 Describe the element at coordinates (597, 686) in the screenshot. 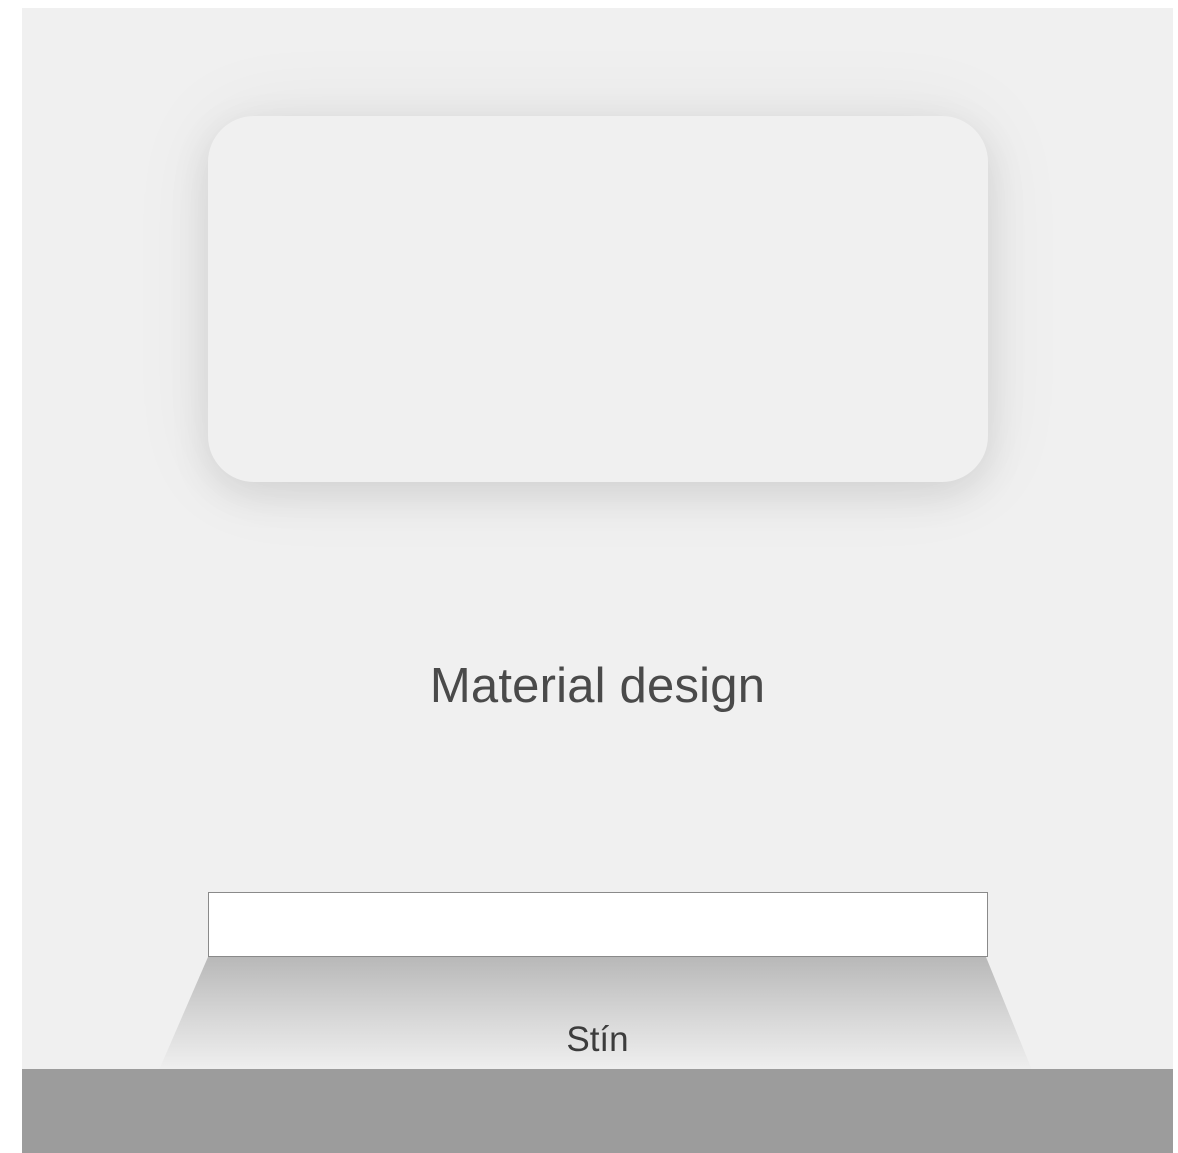

I see `page-title: Material design` at that location.